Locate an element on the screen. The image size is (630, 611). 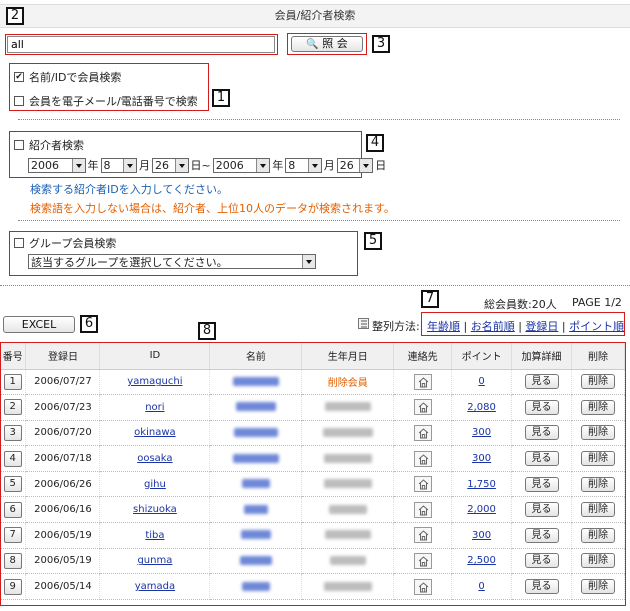
group-search-label: グループ会員検索 is located at coordinates (73, 243).